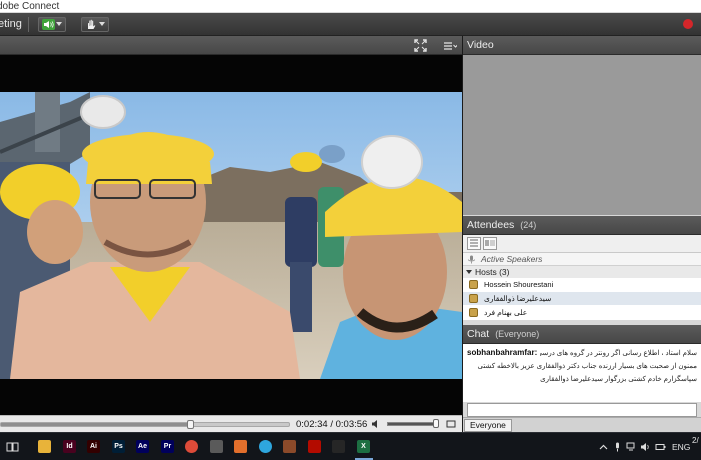  What do you see at coordinates (240, 446) in the screenshot?
I see `app-orange-icon` at bounding box center [240, 446].